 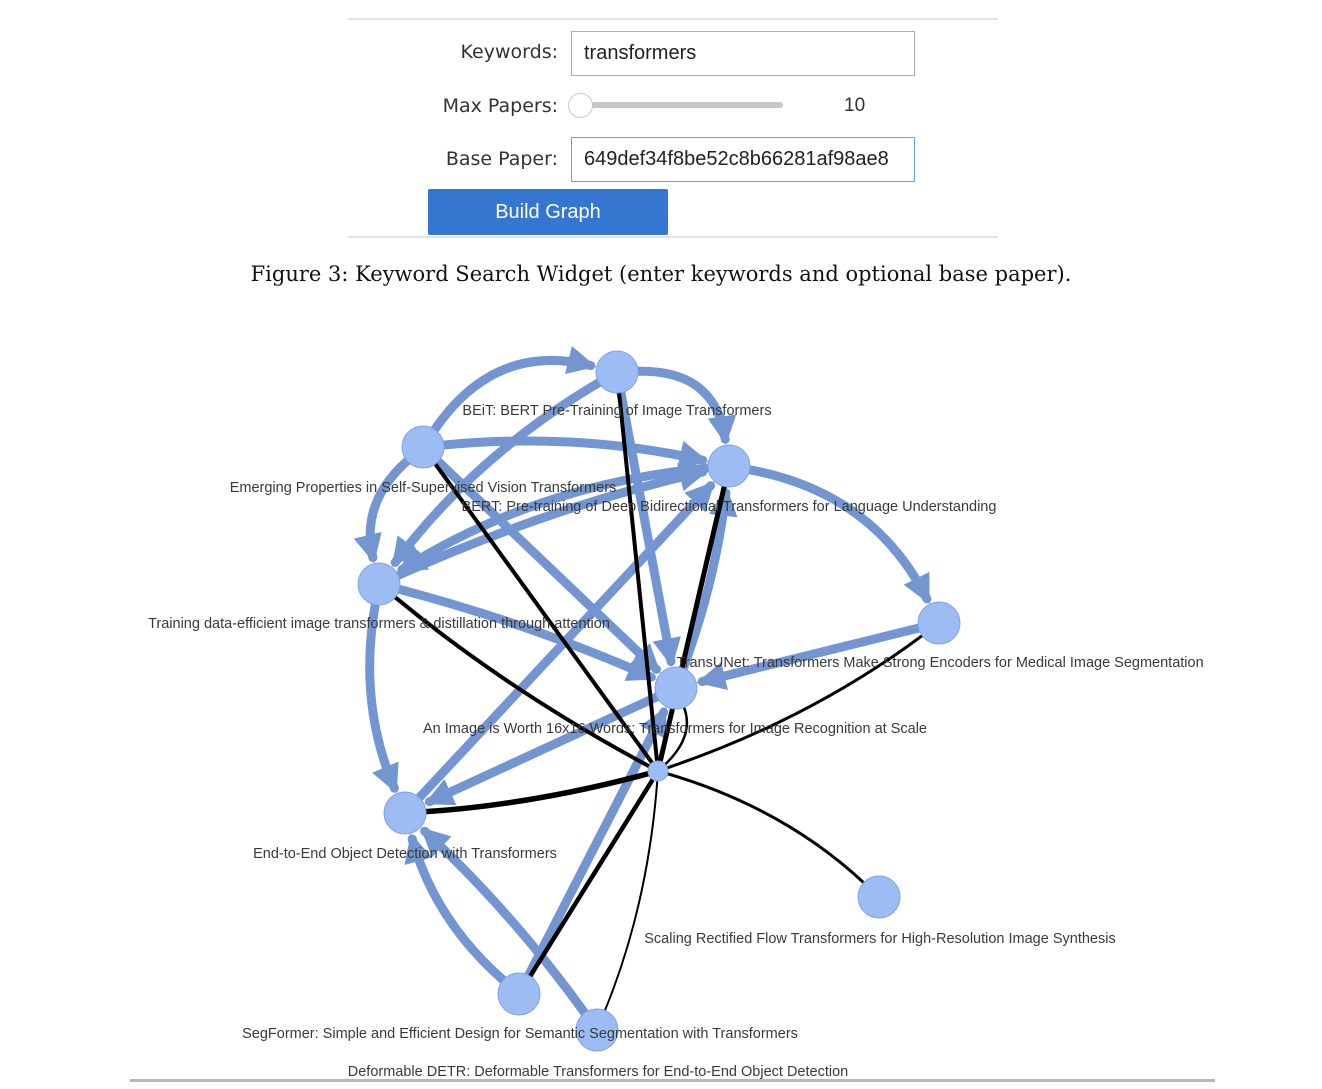 What do you see at coordinates (743, 159) in the screenshot?
I see `base-paper-input: 649def34f8be52c8b66281af98ae8` at bounding box center [743, 159].